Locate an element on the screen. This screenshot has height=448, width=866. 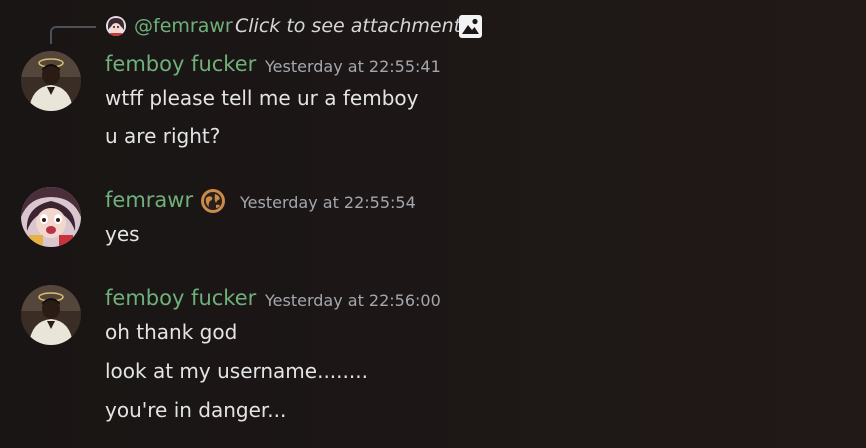
message-line: yes is located at coordinates (122, 234).